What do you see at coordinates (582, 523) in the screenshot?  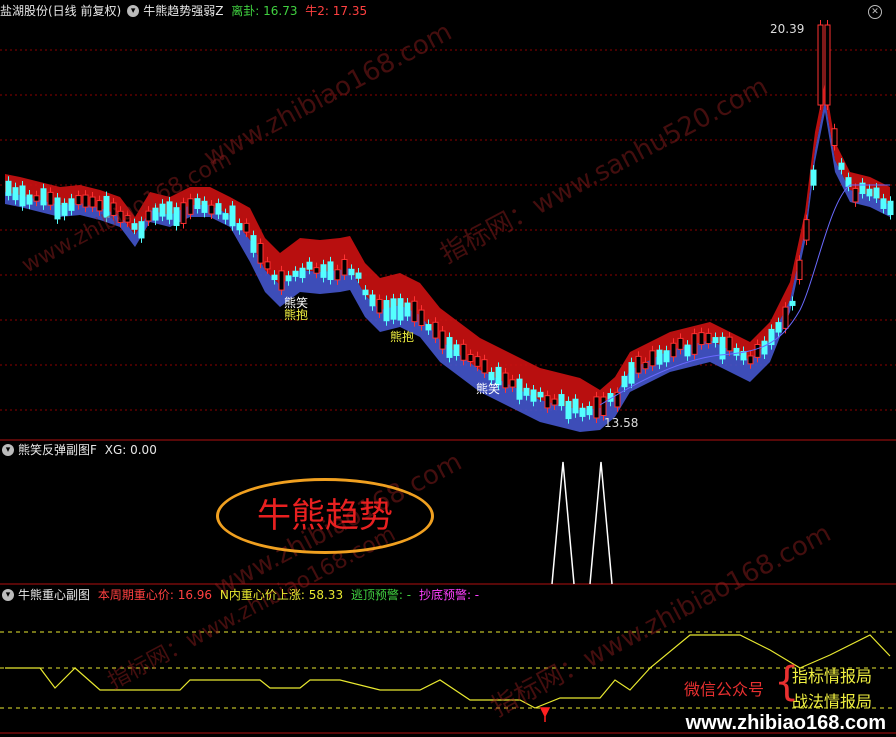 I see `signal-spike` at bounding box center [582, 523].